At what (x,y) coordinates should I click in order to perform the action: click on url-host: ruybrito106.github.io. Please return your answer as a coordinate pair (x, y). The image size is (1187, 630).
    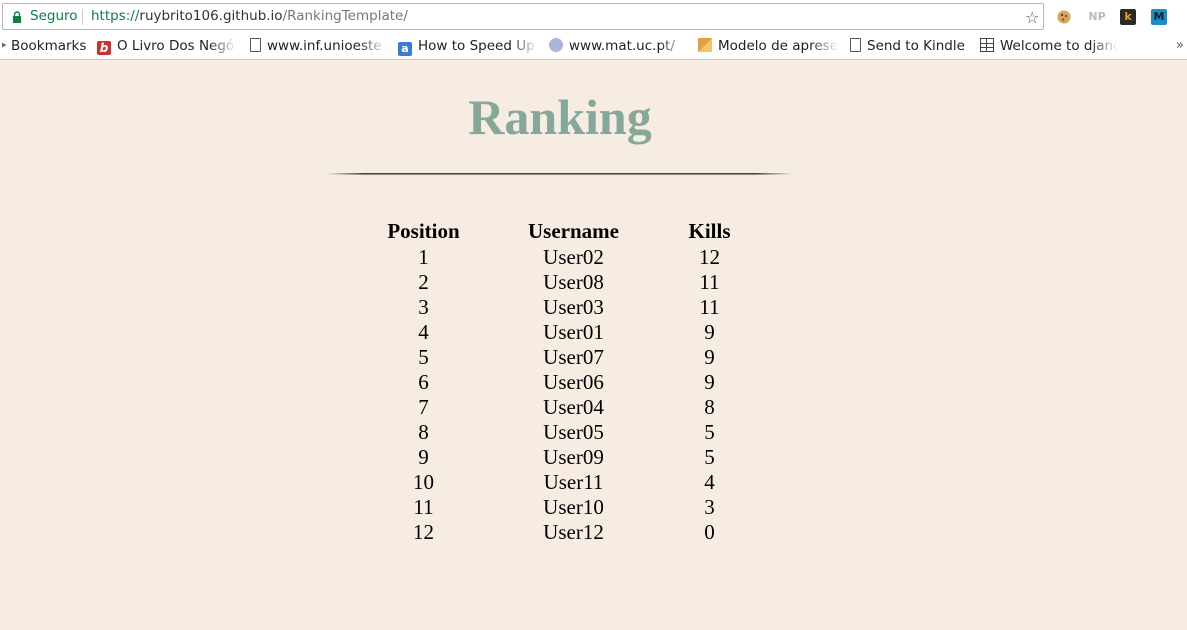
    Looking at the image, I should click on (211, 16).